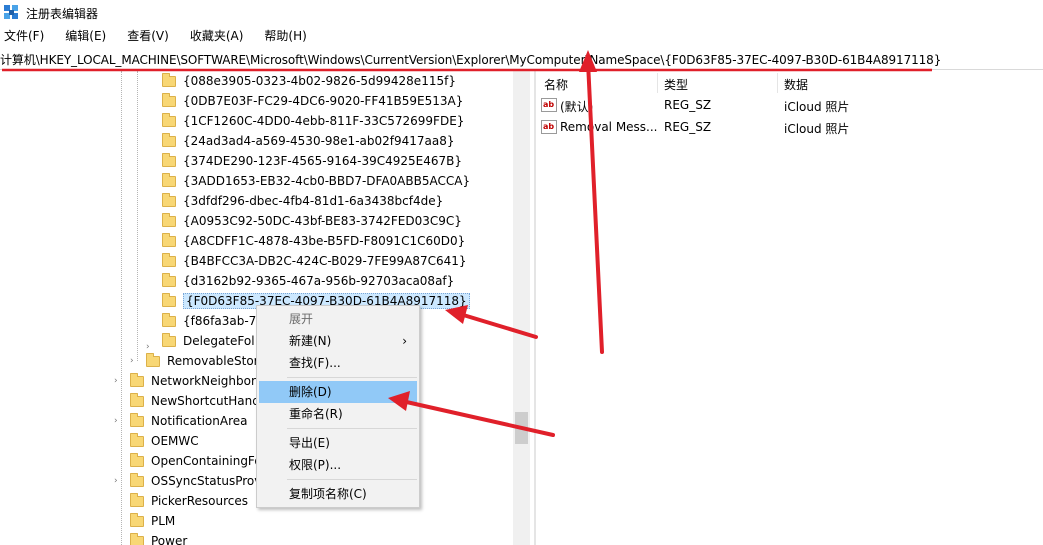 The image size is (1043, 545). I want to click on tree-key: {3dfdf296-dbec-4fb4-81d1-6a3438bcf4de}, so click(302, 201).